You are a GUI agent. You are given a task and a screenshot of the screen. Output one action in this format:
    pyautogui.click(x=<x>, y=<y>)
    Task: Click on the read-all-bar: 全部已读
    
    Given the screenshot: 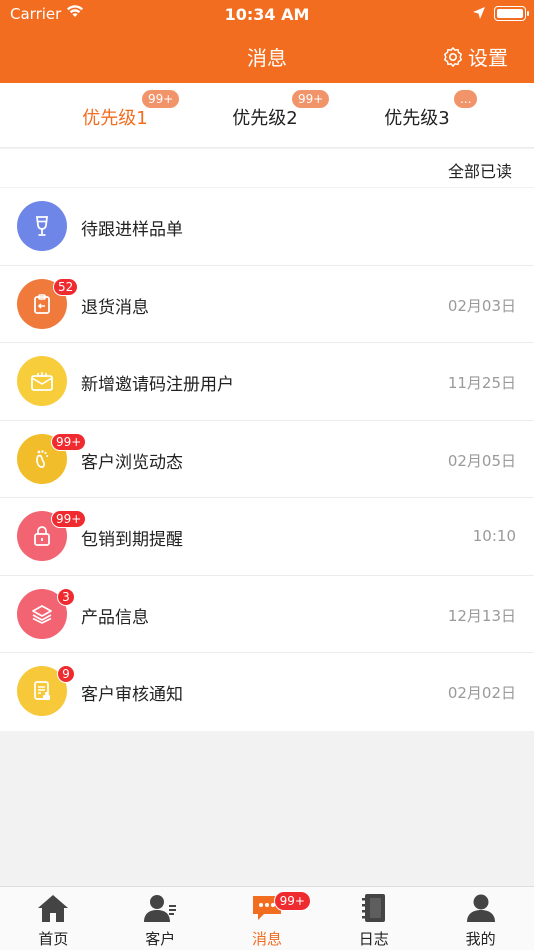 What is the action you would take?
    pyautogui.click(x=267, y=168)
    